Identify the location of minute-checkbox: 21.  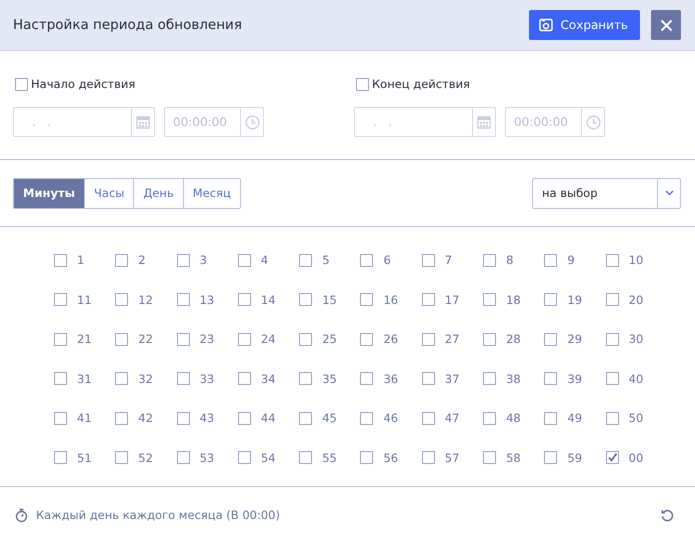
(73, 339).